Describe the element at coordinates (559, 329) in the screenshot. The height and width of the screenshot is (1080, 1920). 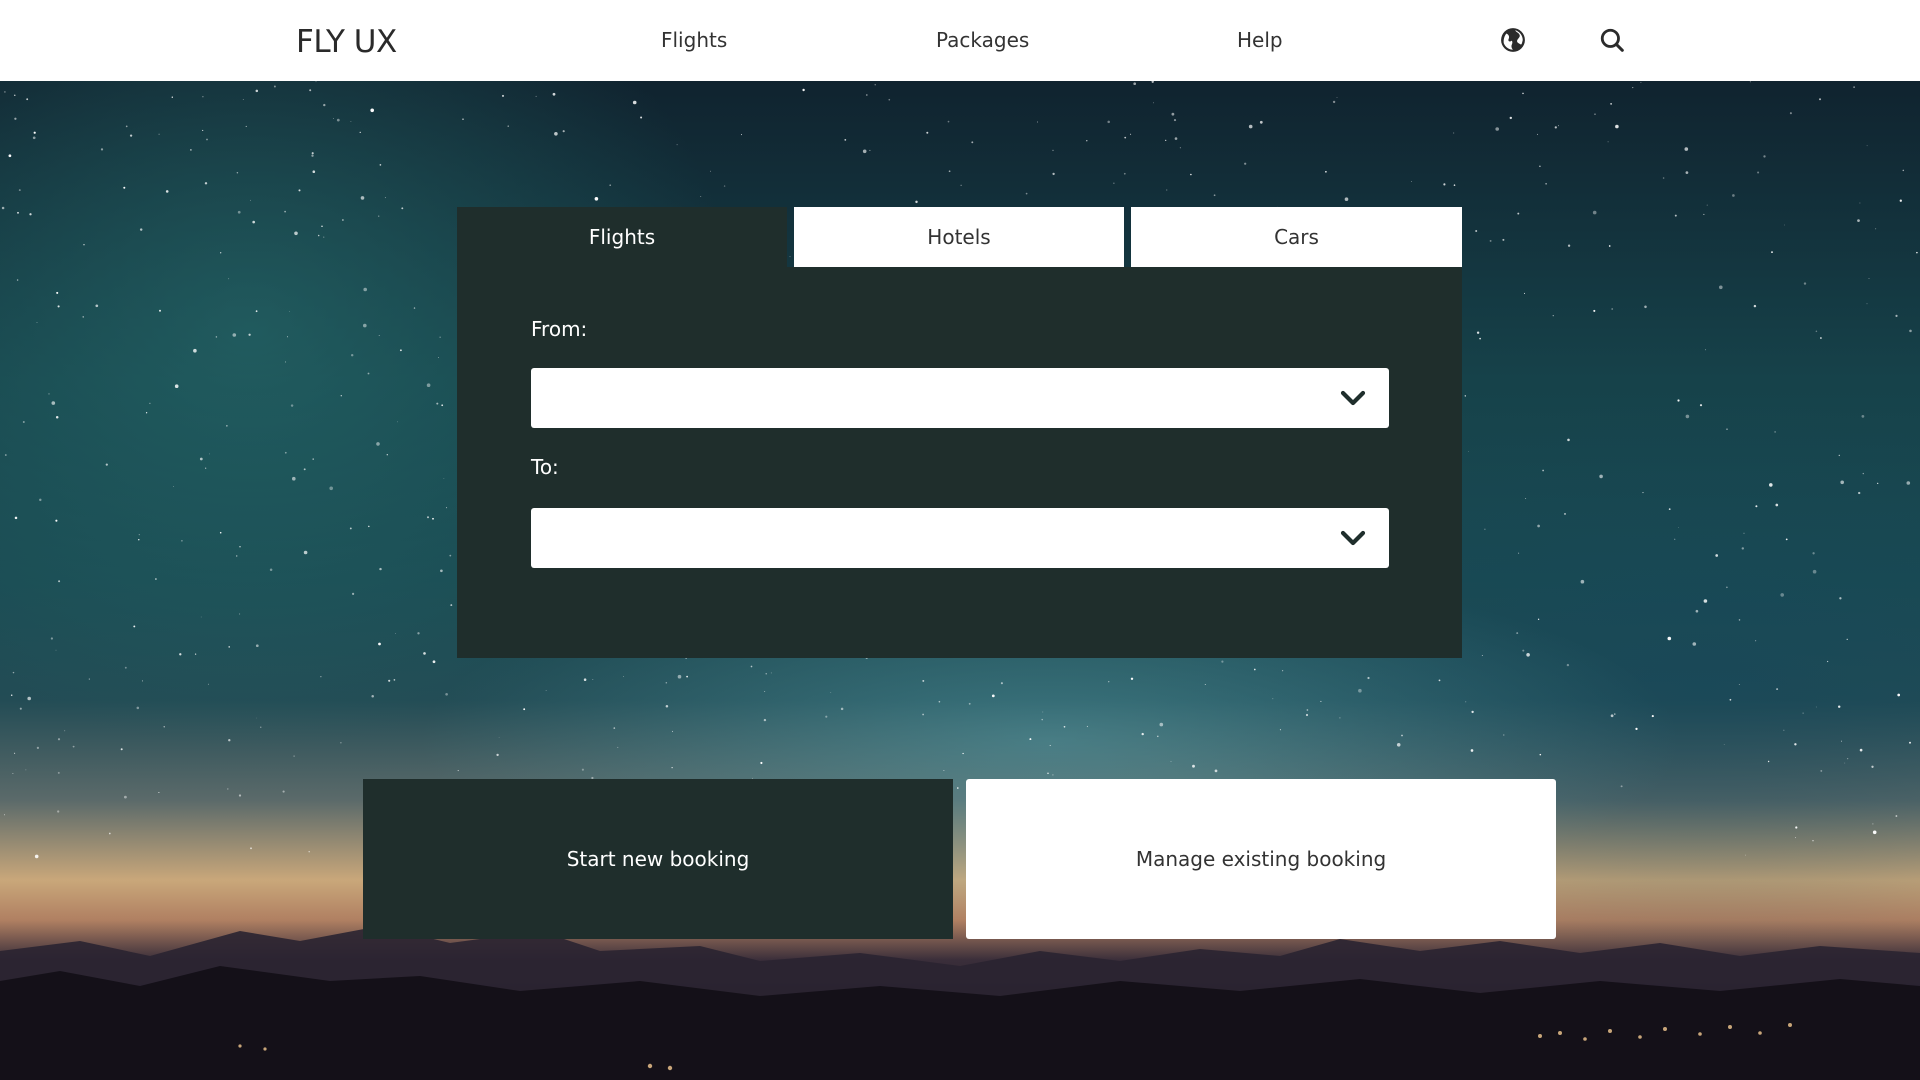
I see `from-label: From:` at that location.